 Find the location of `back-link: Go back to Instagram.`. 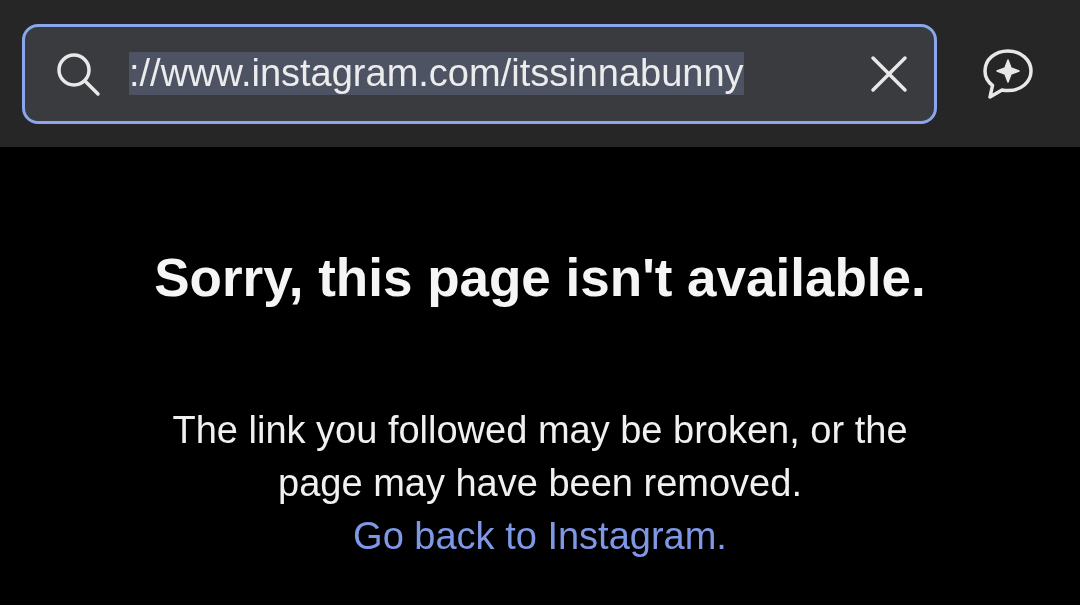

back-link: Go back to Instagram. is located at coordinates (540, 536).